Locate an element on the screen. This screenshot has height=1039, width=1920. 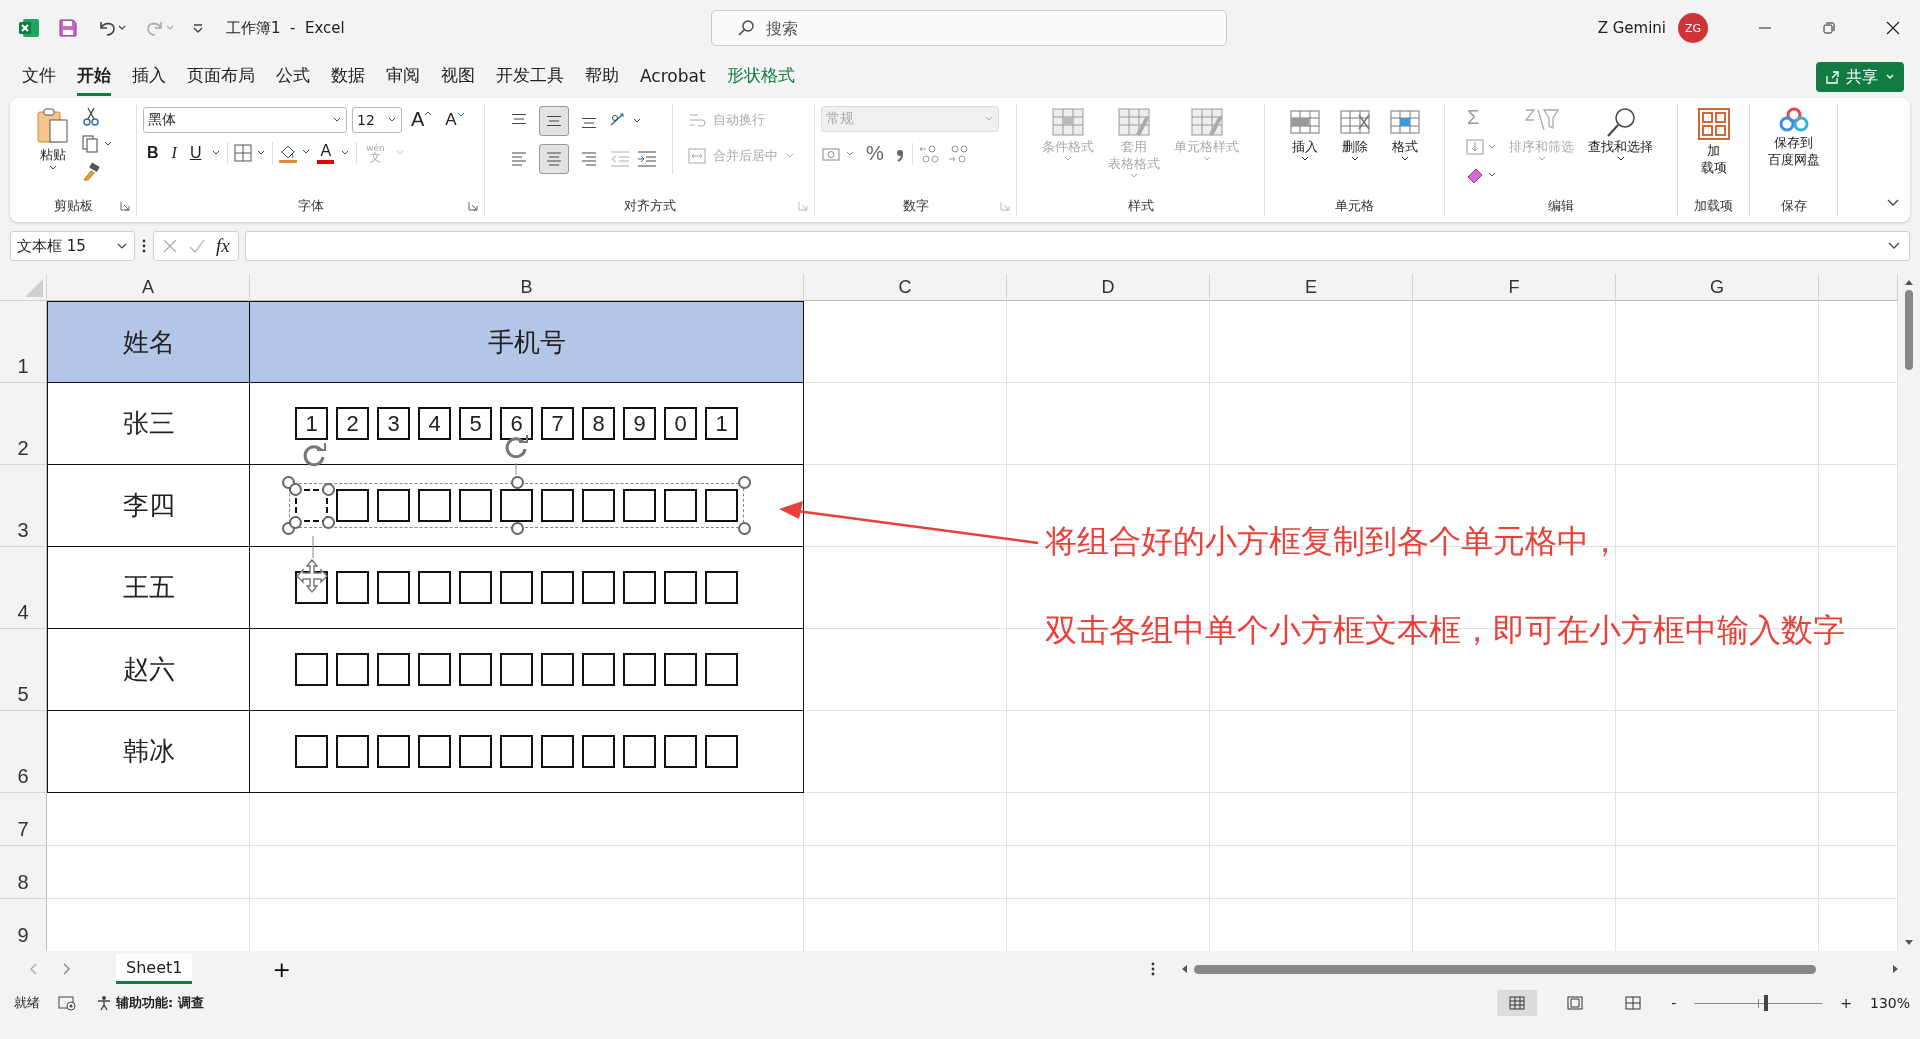
digit-box: 6 is located at coordinates (516, 423).